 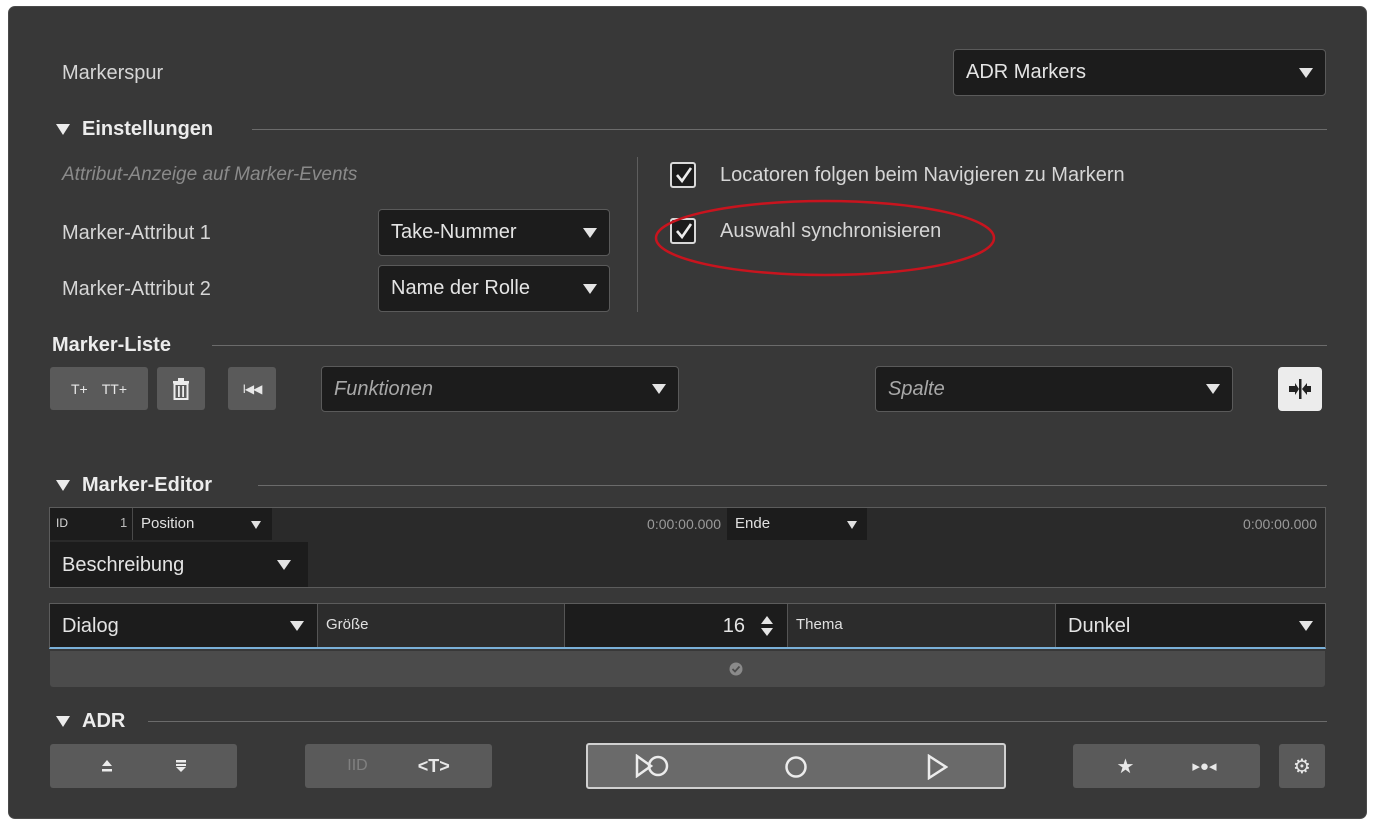 What do you see at coordinates (1125, 766) in the screenshot?
I see `star-icon: ★` at bounding box center [1125, 766].